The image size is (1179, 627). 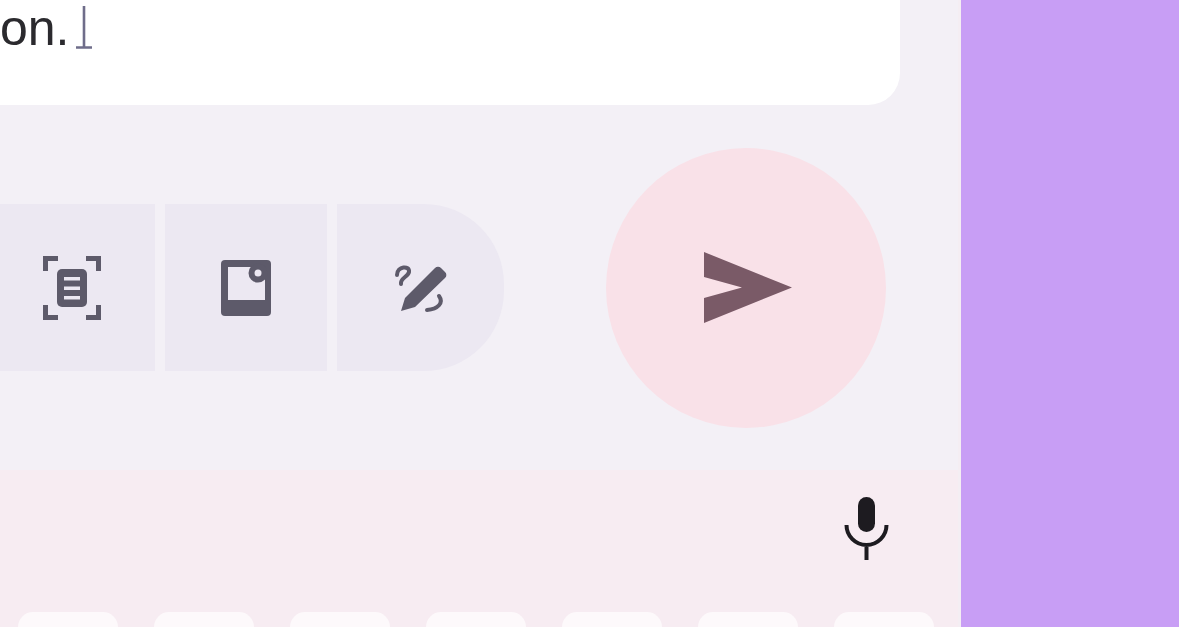 I want to click on image-button, so click(x=246, y=287).